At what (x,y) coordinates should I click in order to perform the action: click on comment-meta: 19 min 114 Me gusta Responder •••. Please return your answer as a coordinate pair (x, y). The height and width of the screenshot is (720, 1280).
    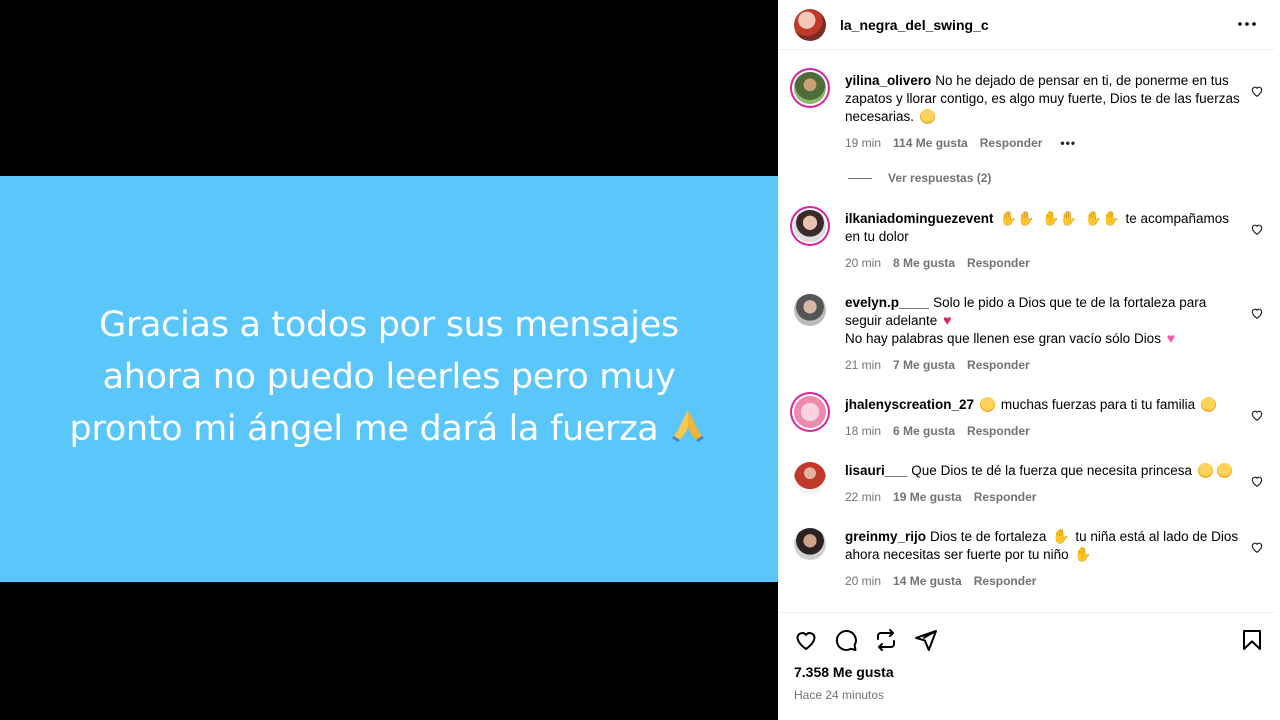
    Looking at the image, I should click on (1042, 143).